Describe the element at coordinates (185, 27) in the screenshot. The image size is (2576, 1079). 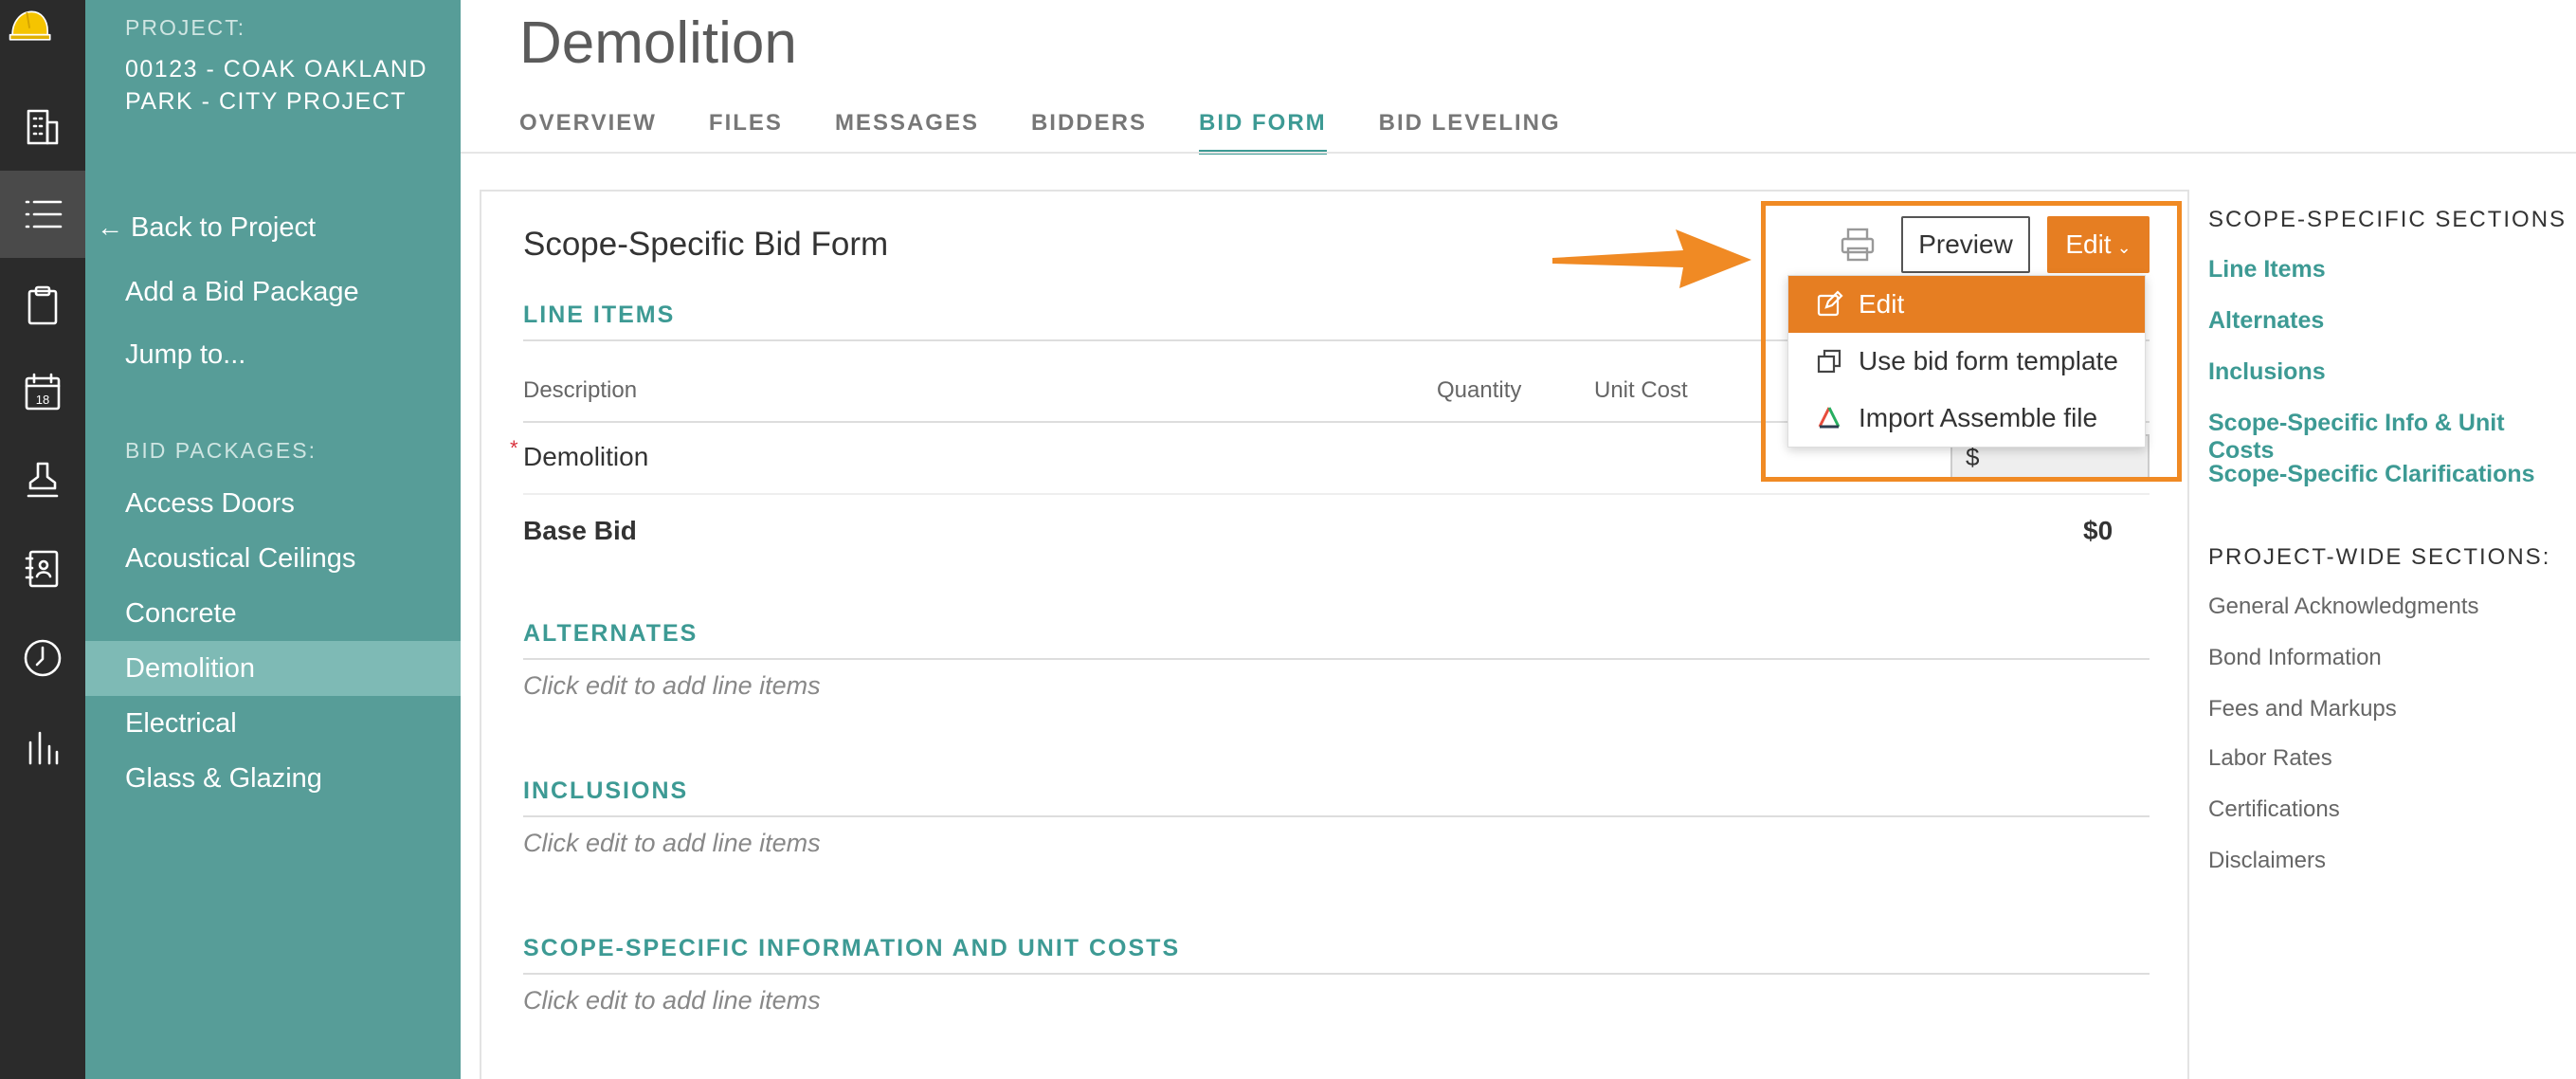
I see `project-label: PROJECT:` at that location.